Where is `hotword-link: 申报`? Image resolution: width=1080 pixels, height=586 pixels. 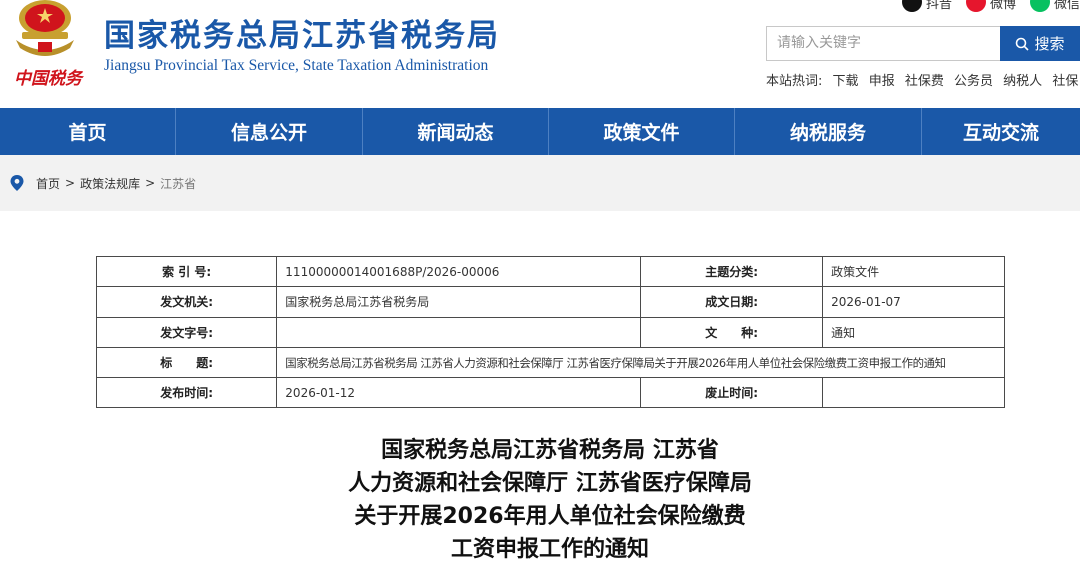 hotword-link: 申报 is located at coordinates (882, 81).